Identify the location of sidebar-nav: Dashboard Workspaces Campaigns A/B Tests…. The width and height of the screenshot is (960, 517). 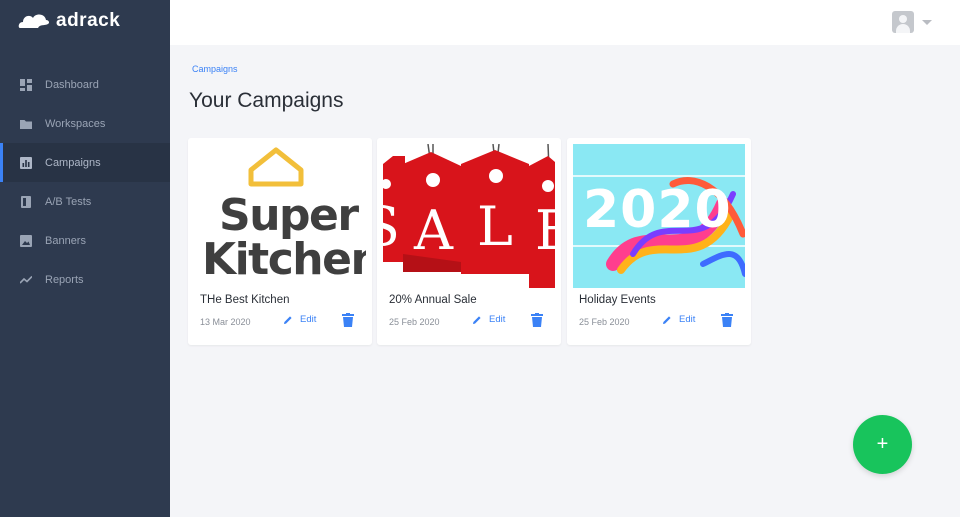
(85, 182).